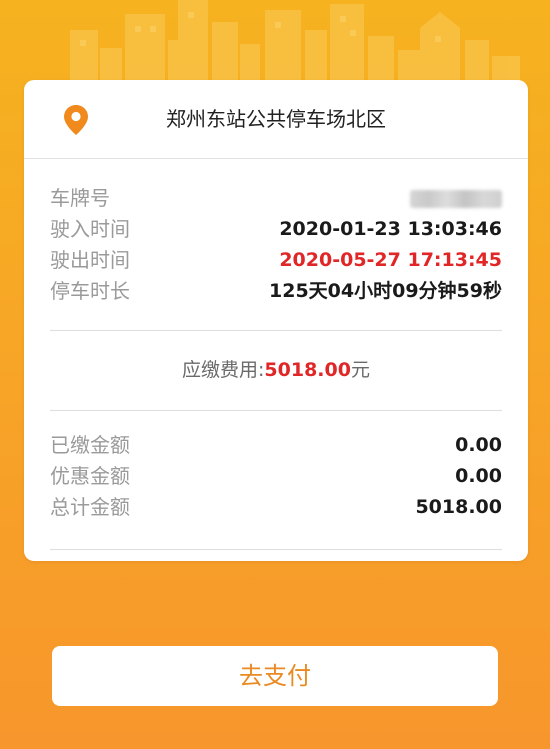 The image size is (550, 749). Describe the element at coordinates (90, 229) in the screenshot. I see `entry-time-label: 驶入时间` at that location.